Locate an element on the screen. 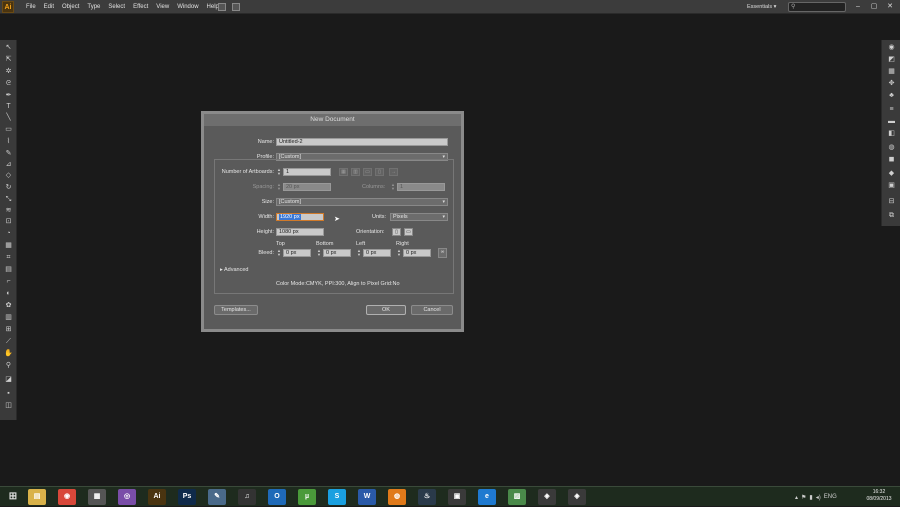 This screenshot has width=900, height=507. menu-view: View is located at coordinates (162, 7).